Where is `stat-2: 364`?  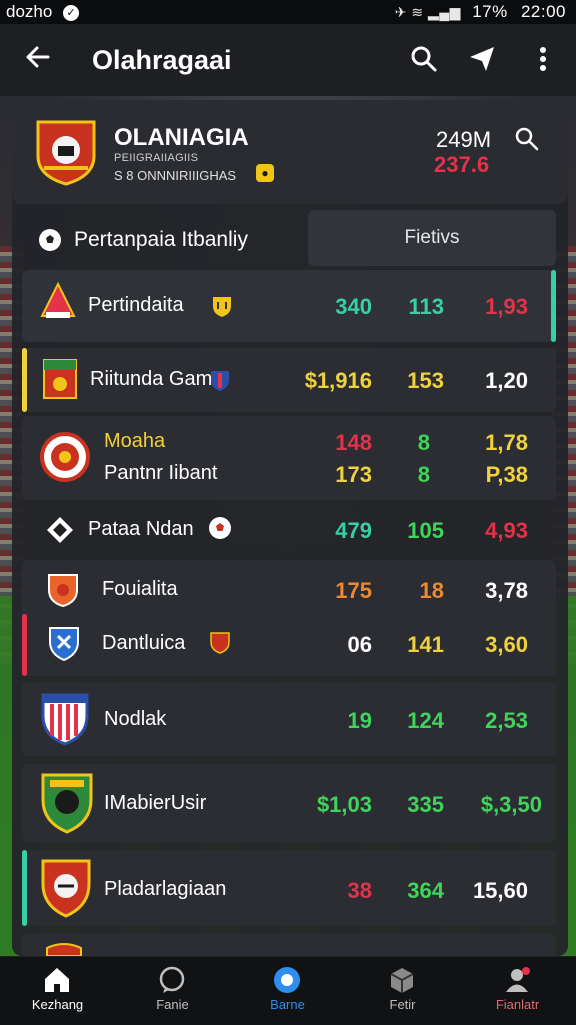 stat-2: 364 is located at coordinates (425, 890).